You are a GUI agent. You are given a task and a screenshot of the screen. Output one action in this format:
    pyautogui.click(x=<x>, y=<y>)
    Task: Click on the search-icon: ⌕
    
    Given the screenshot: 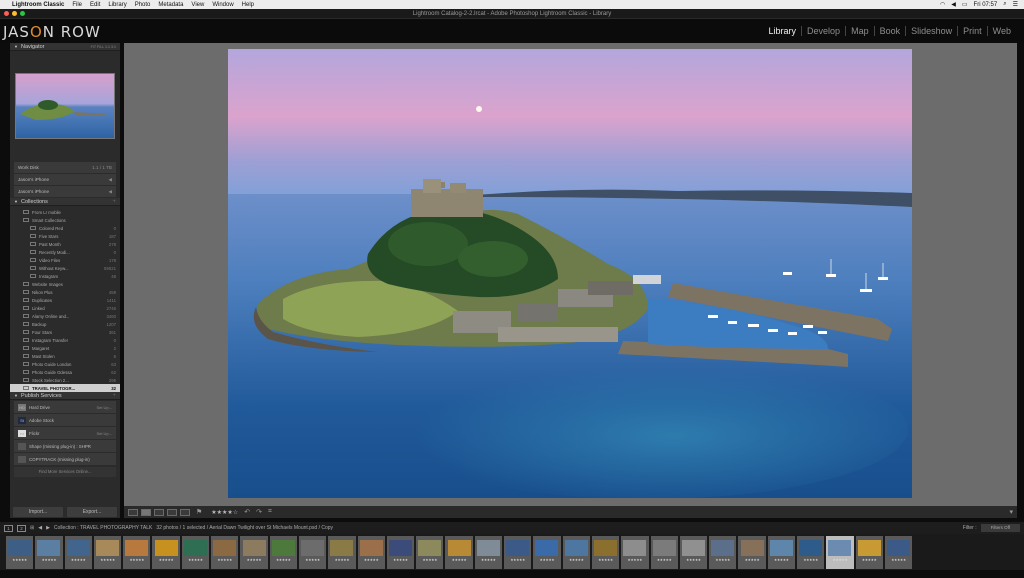 What is the action you would take?
    pyautogui.click(x=1004, y=4)
    